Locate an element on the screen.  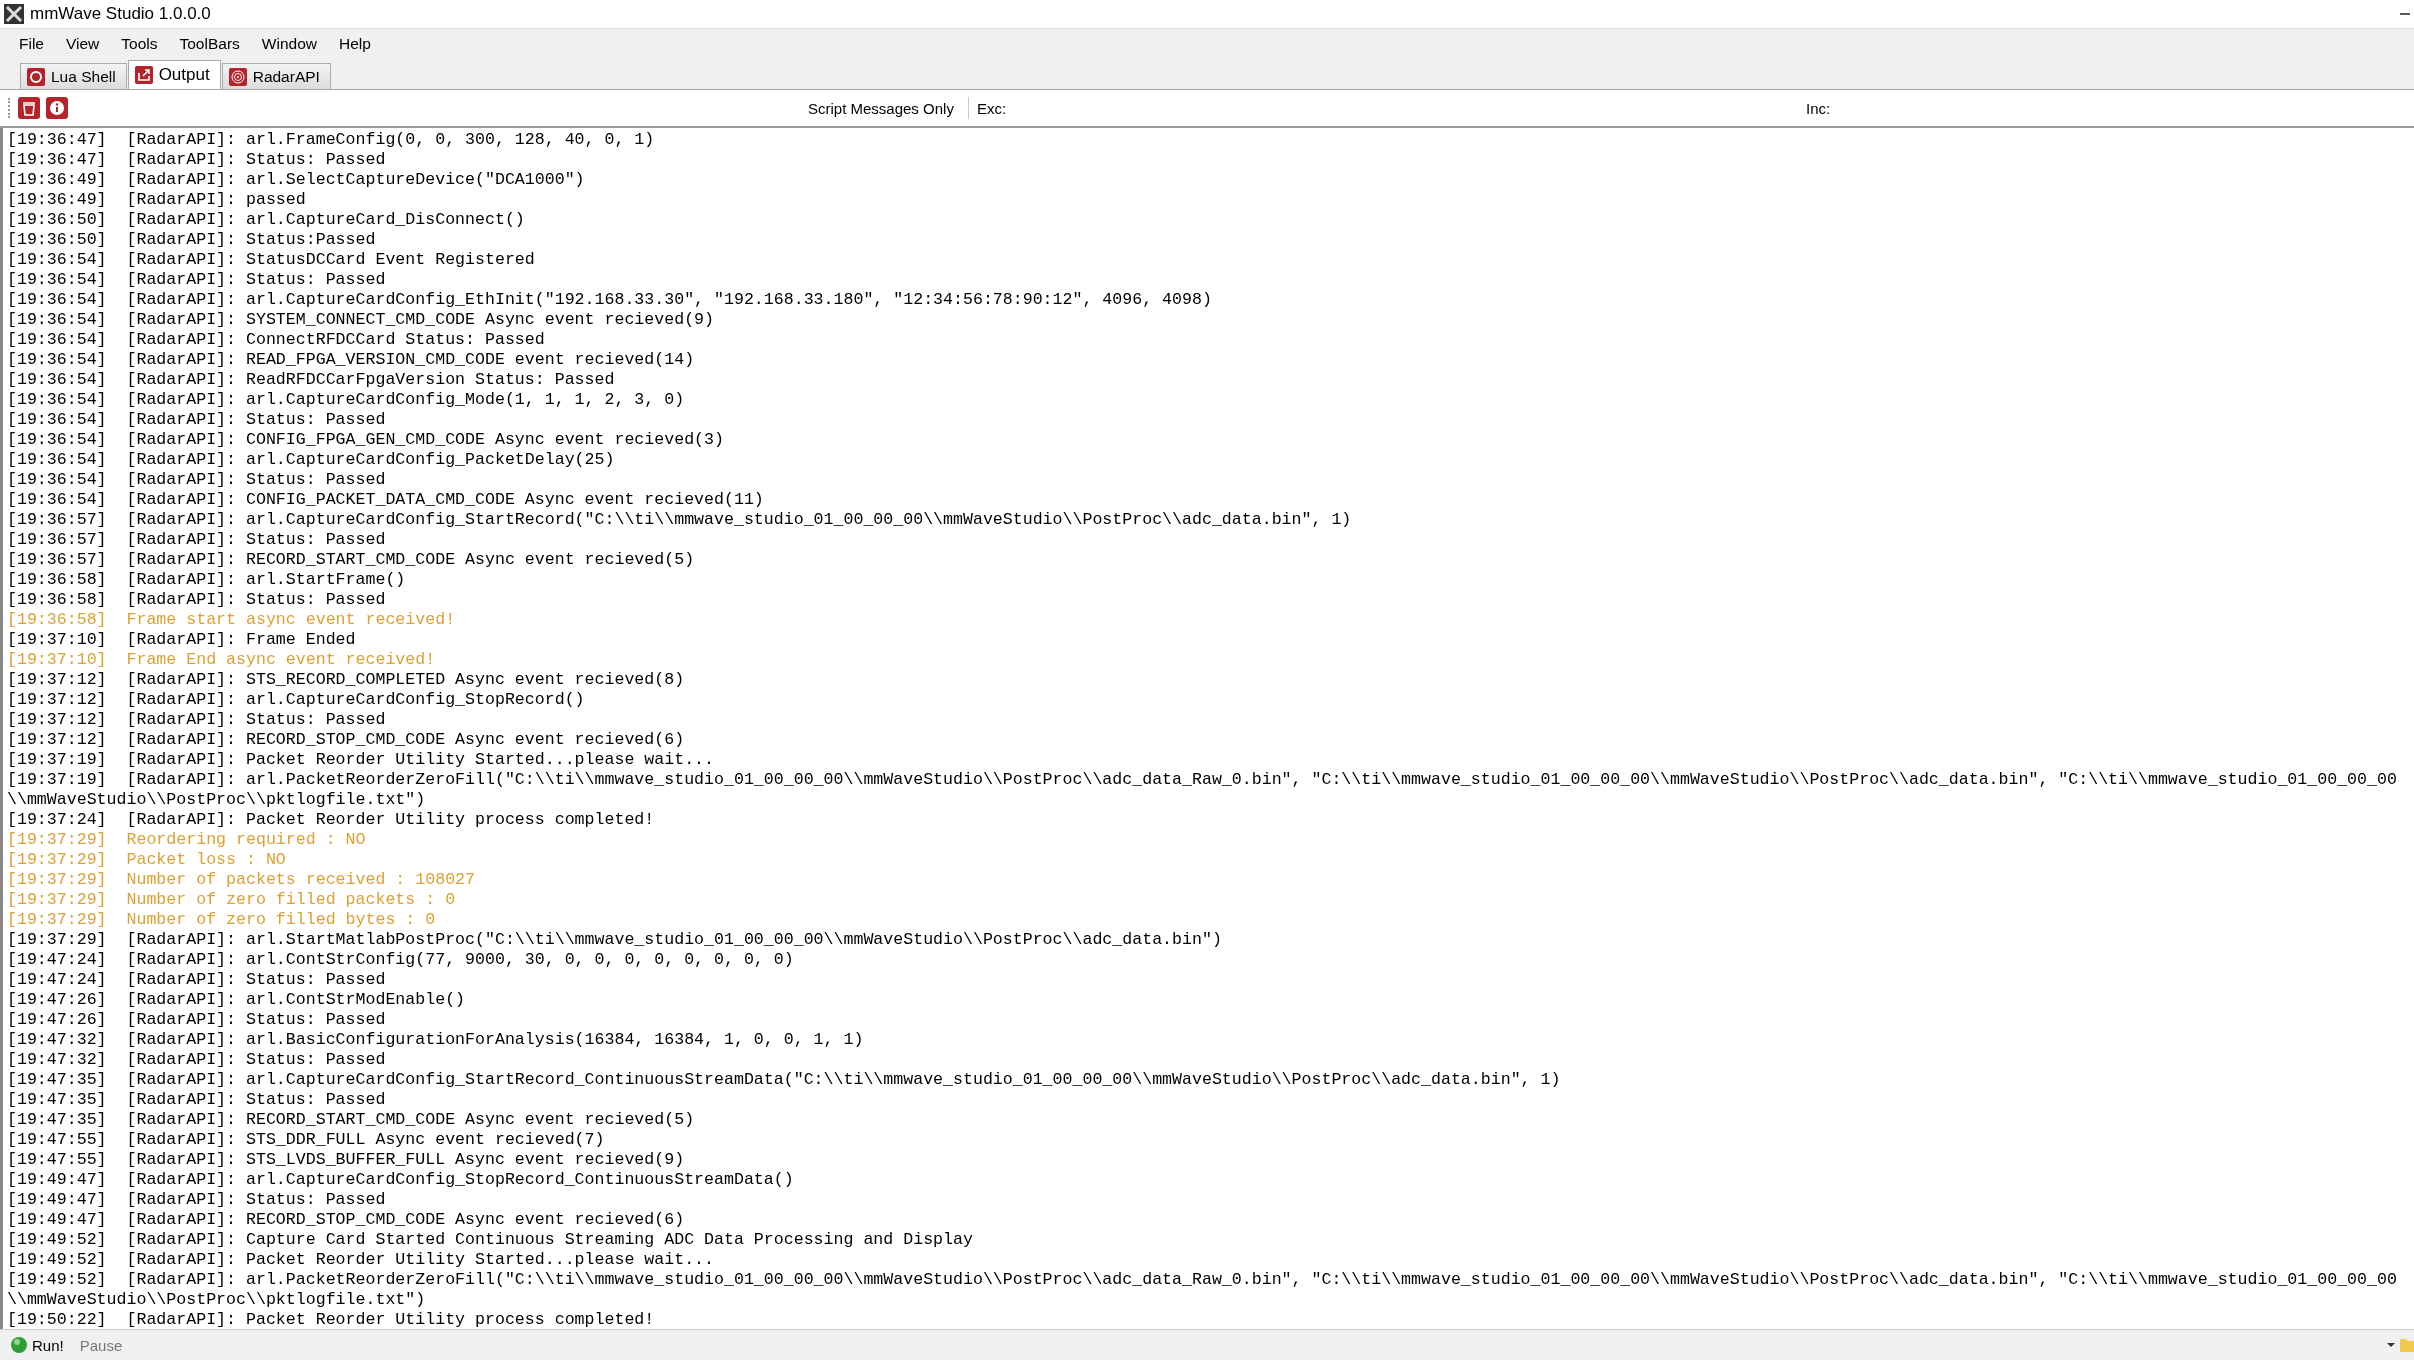
log-line: [19:36:54] [RadarAPI]: SYSTEM_CONNECT_CMD_CODE Async event recieved(9) is located at coordinates (361, 320).